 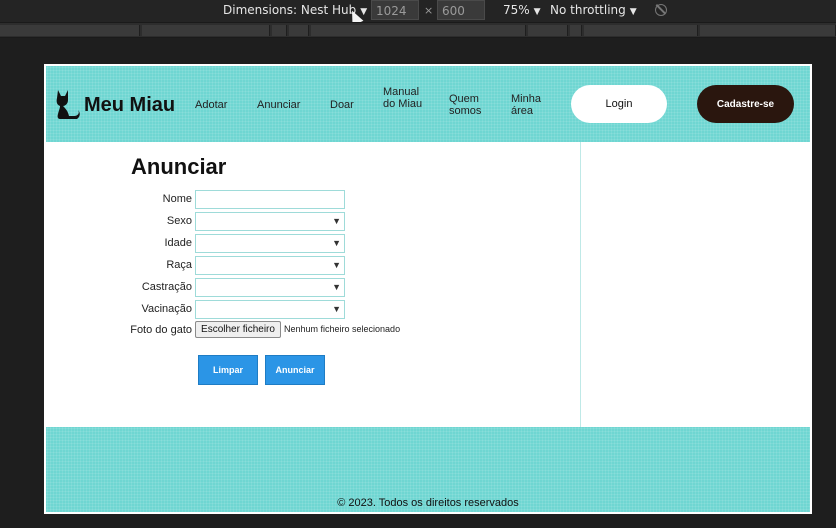 I want to click on vacinacao-select: ▼, so click(x=270, y=309).